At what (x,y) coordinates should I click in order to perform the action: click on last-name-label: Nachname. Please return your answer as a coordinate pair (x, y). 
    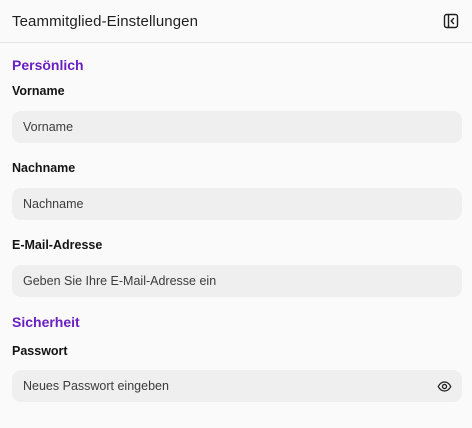
    Looking at the image, I should click on (44, 168).